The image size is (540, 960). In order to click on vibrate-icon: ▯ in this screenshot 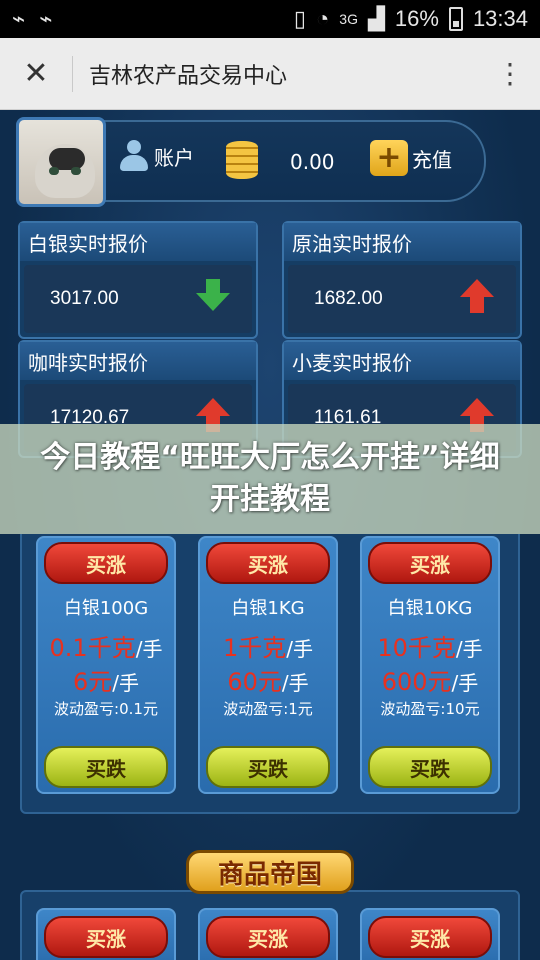, I will do `click(299, 18)`.